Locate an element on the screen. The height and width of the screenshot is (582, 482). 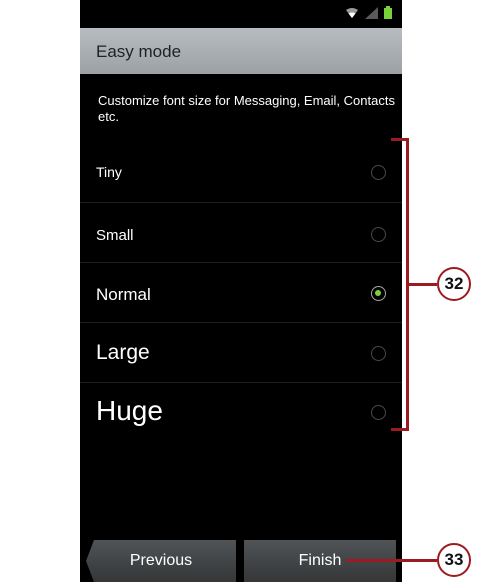
option-label: Small is located at coordinates (115, 235).